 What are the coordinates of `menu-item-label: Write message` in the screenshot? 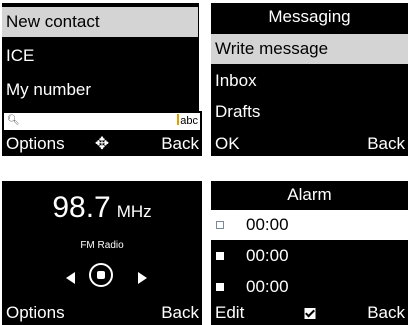 It's located at (272, 48).